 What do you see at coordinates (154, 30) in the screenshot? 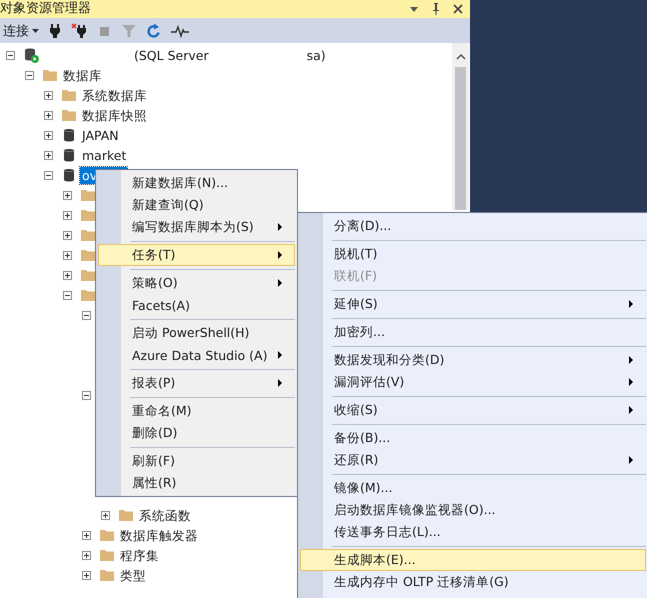
I see `refresh-icon` at bounding box center [154, 30].